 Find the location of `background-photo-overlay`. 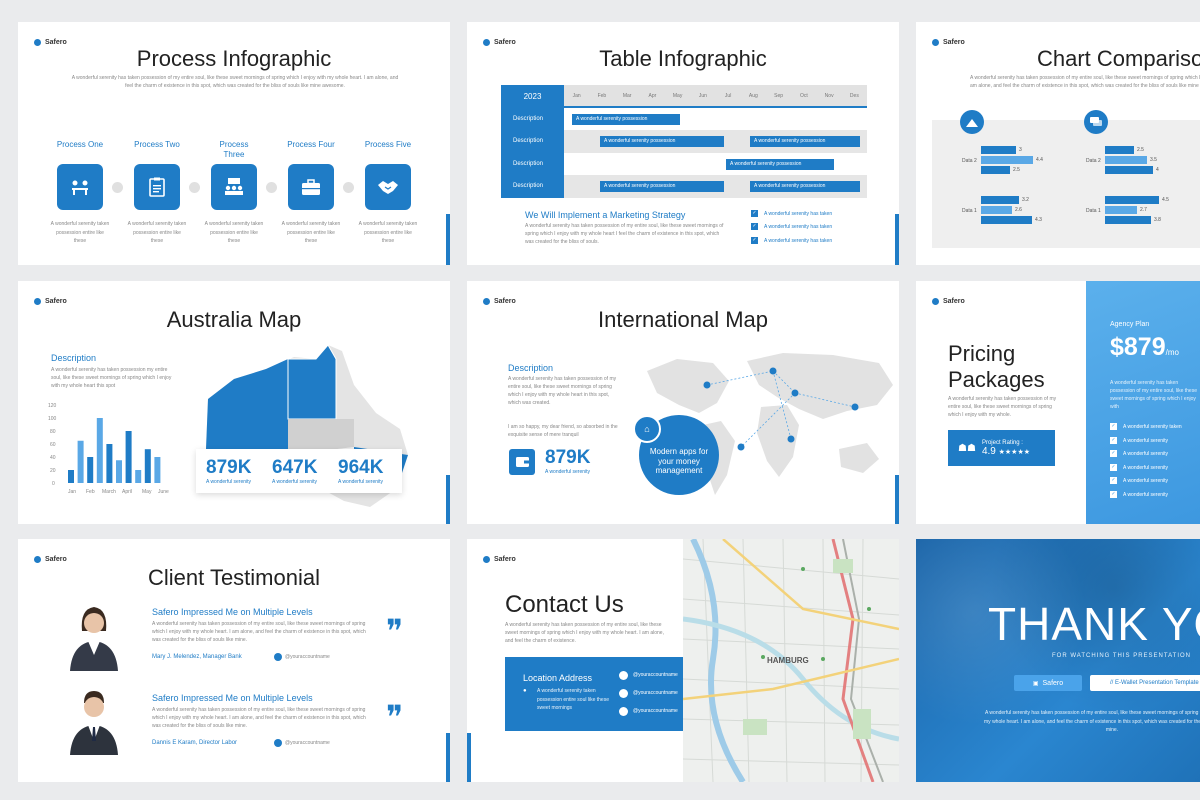

background-photo-overlay is located at coordinates (1058, 660).